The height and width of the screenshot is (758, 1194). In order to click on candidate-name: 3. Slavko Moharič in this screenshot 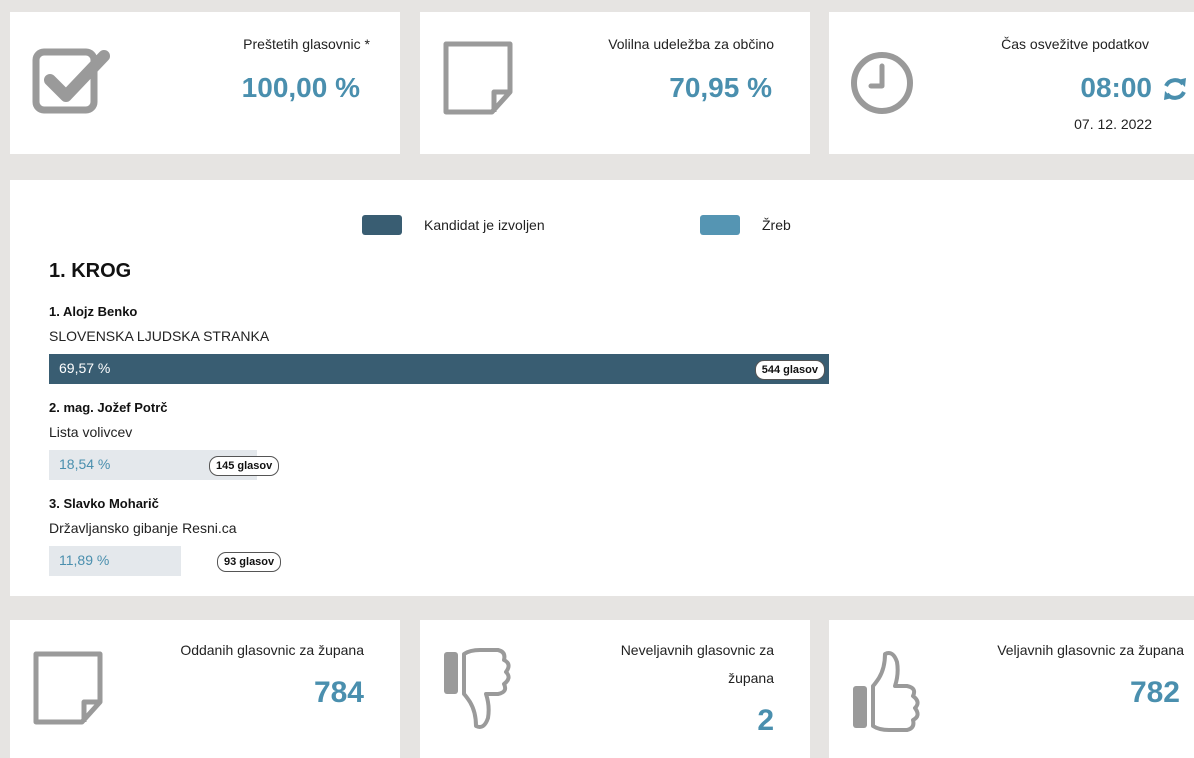, I will do `click(104, 503)`.